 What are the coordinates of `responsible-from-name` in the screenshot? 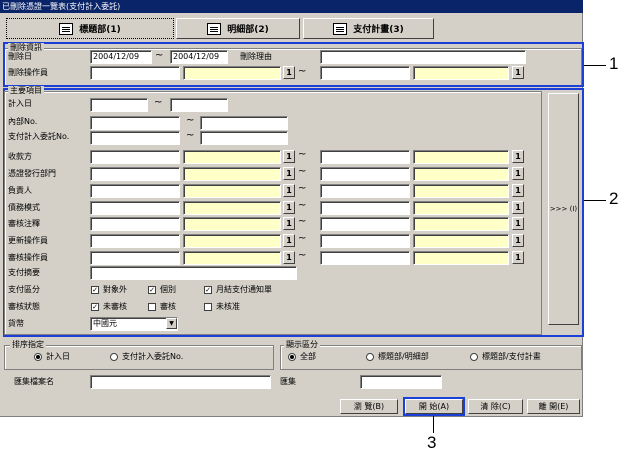 It's located at (232, 191).